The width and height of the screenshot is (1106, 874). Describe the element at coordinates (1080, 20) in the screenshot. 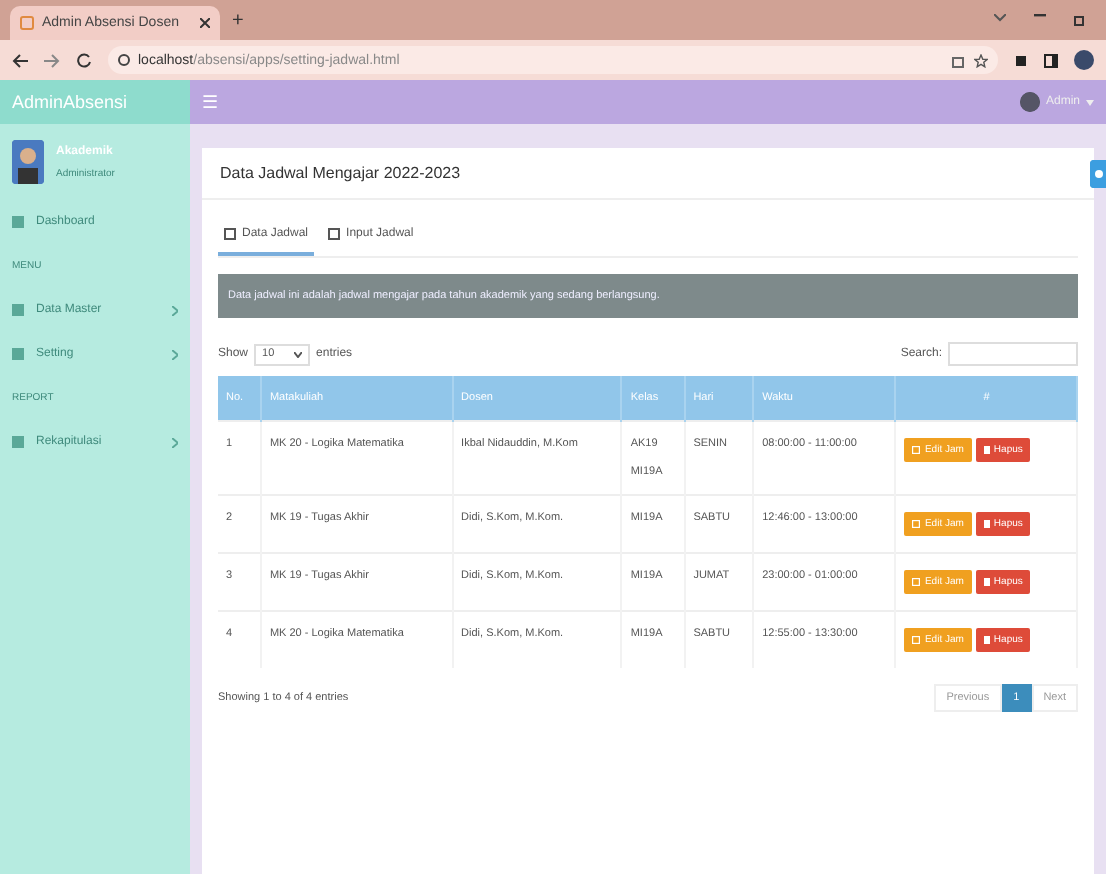

I see `restore-icon` at that location.